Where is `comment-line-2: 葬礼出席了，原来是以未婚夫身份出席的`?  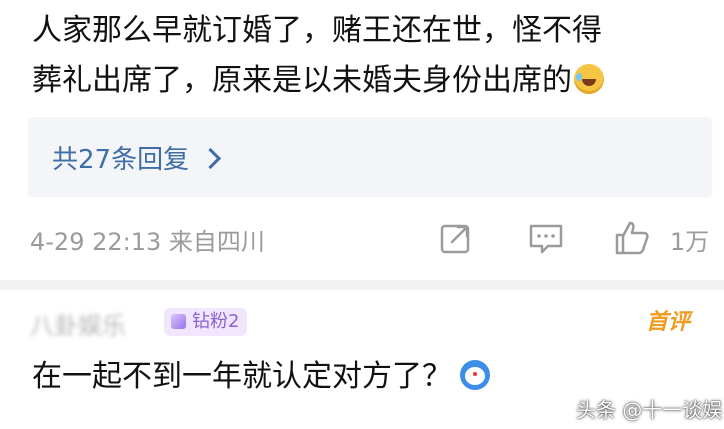 comment-line-2: 葬礼出席了，原来是以未婚夫身份出席的 is located at coordinates (372, 81).